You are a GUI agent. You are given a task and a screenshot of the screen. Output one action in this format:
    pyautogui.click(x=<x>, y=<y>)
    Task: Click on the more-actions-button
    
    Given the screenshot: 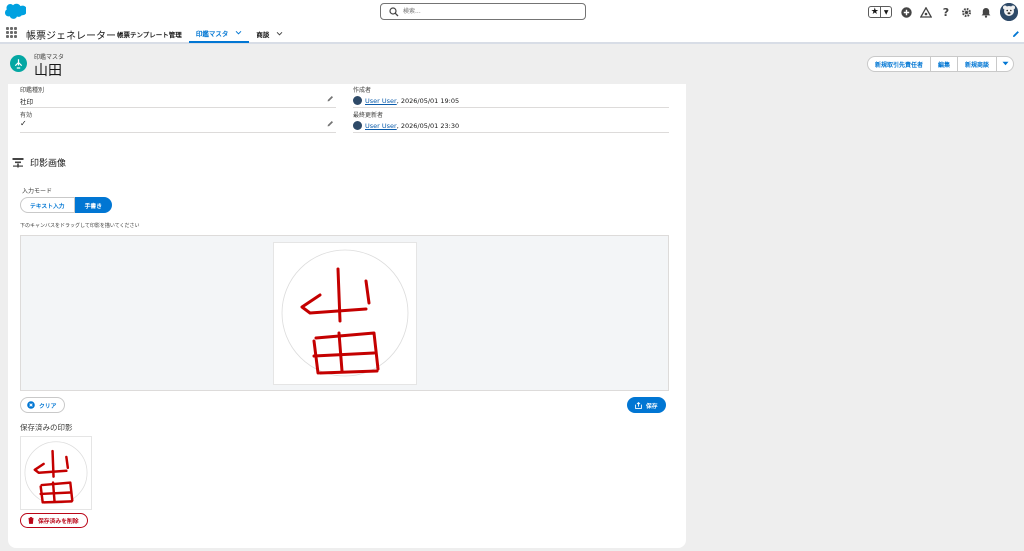 What is the action you would take?
    pyautogui.click(x=1005, y=64)
    